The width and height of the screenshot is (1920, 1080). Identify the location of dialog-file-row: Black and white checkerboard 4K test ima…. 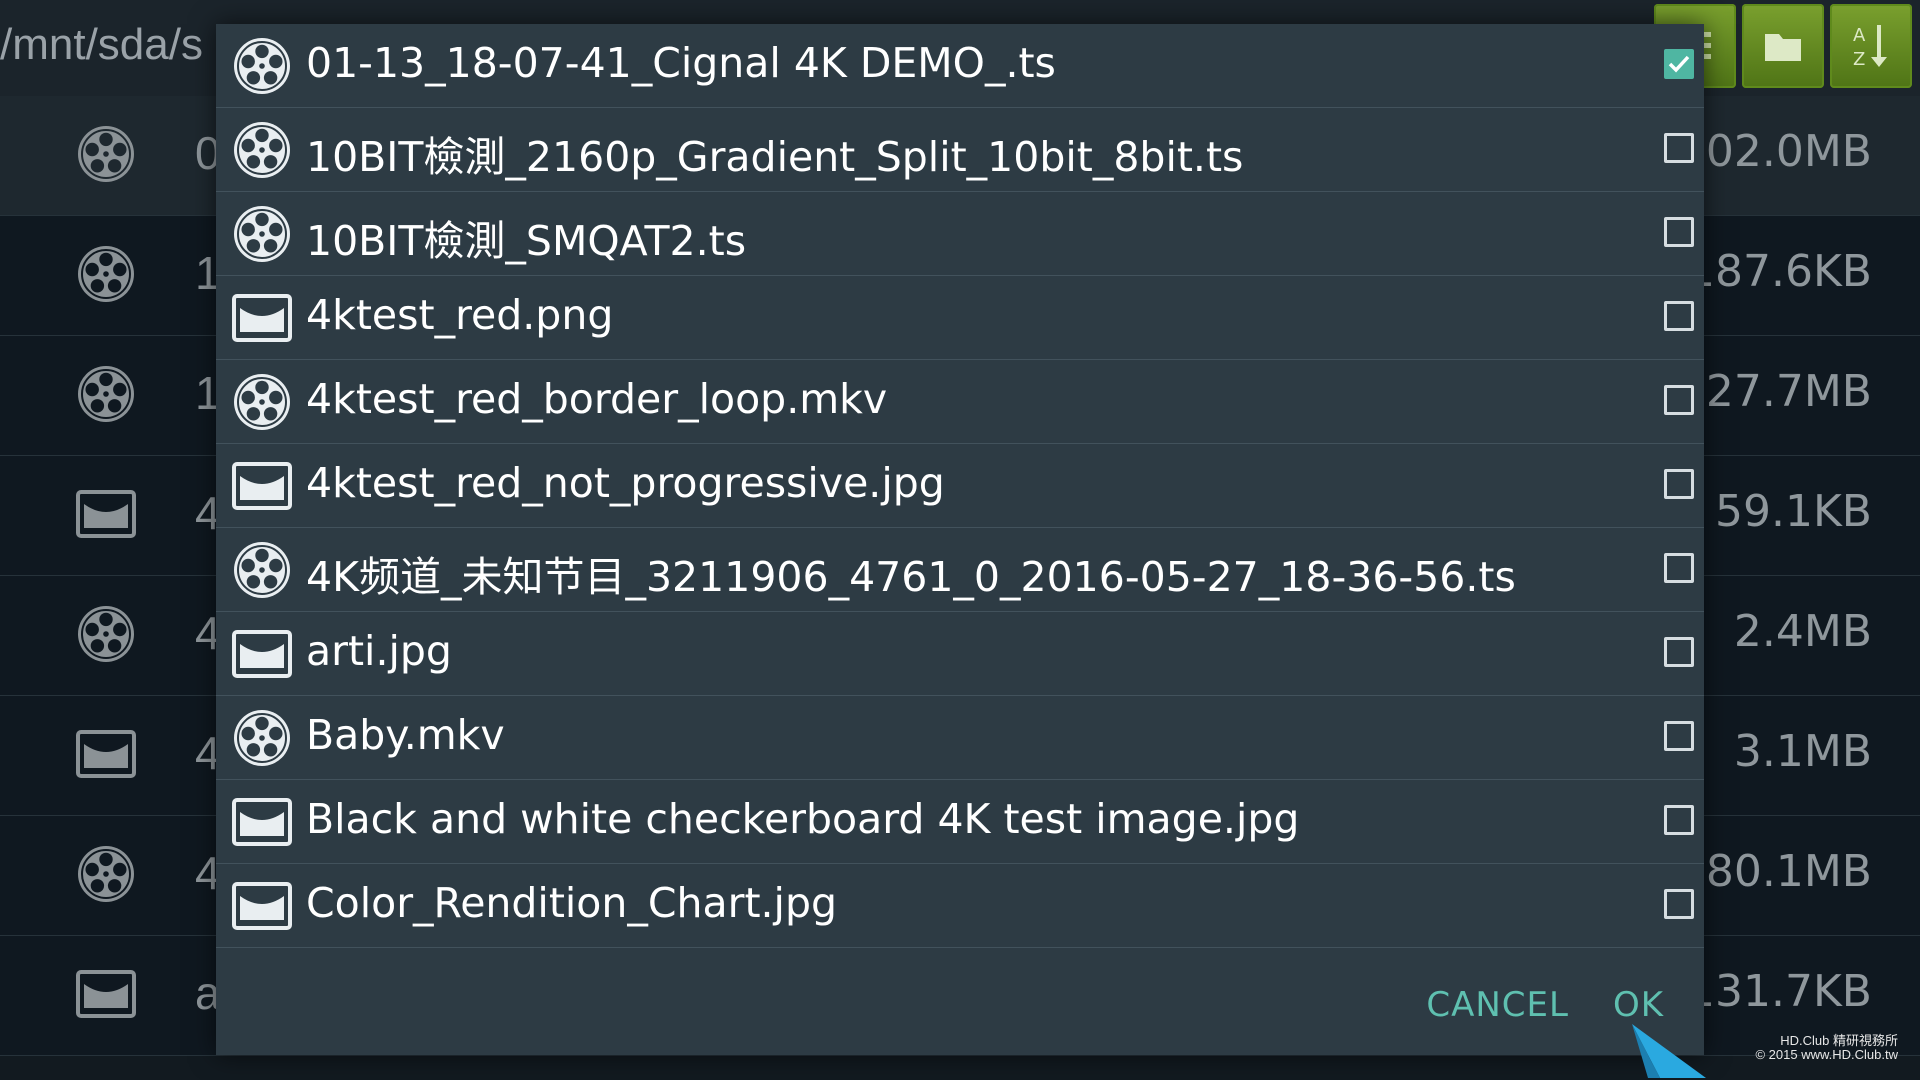
(960, 822).